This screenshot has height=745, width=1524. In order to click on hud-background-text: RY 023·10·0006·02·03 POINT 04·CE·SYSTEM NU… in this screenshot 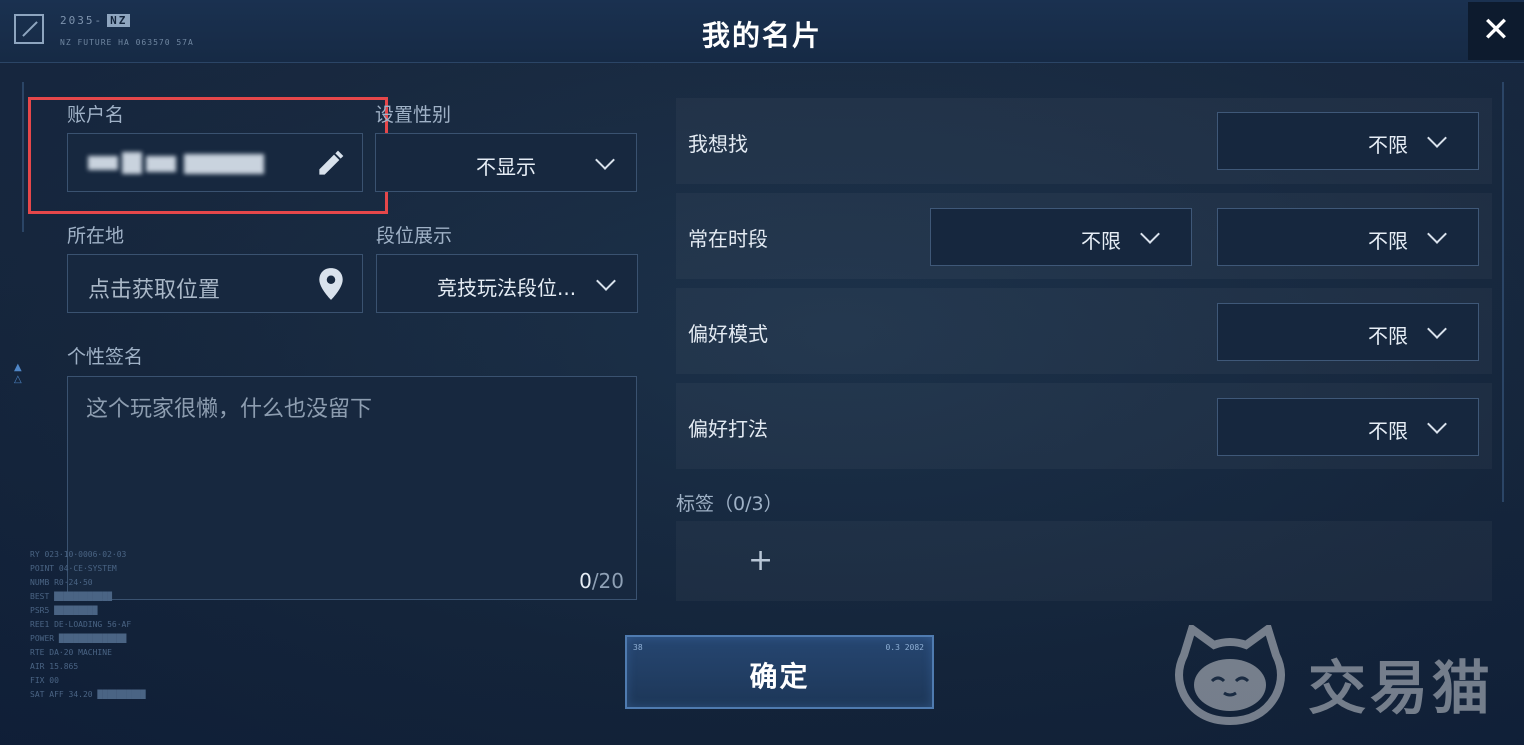, I will do `click(88, 624)`.